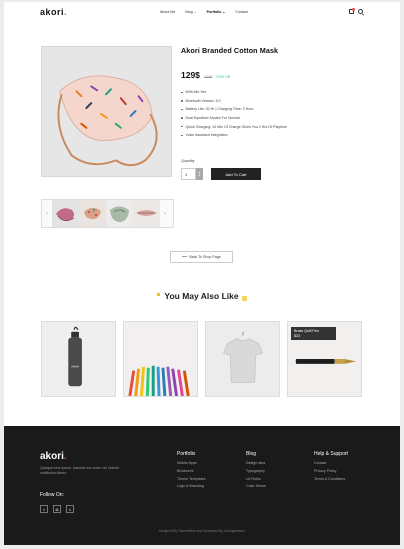  What do you see at coordinates (324, 359) in the screenshot?
I see `related-product-pen: Brass Quill Pen $23` at bounding box center [324, 359].